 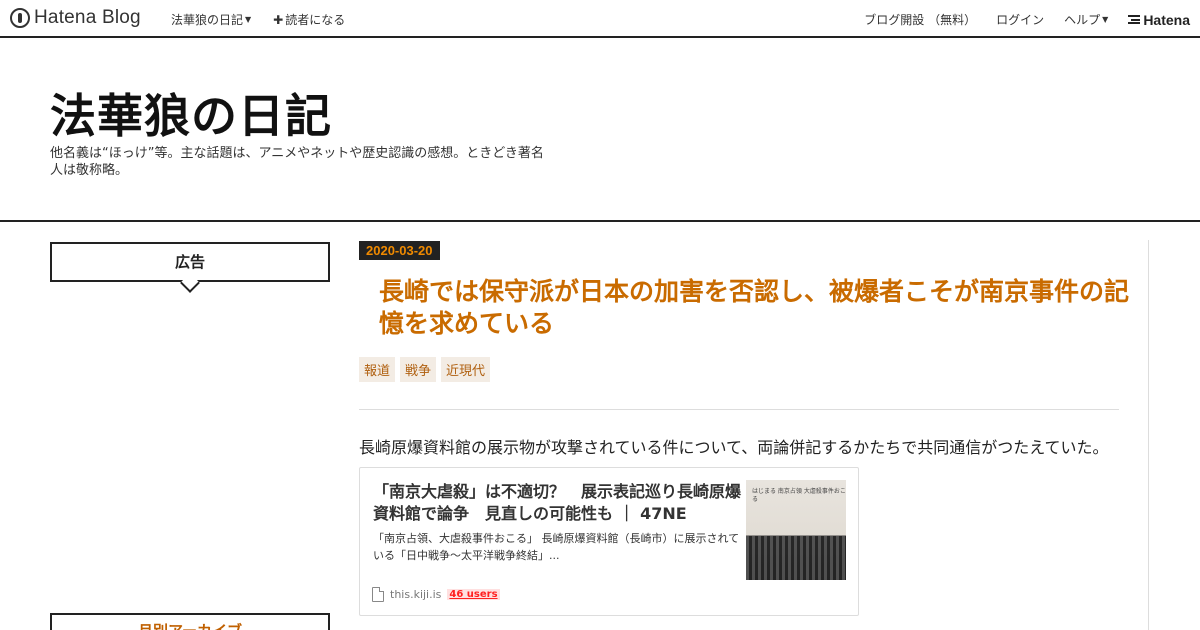 I want to click on hatena-blog-icon, so click(x=20, y=18).